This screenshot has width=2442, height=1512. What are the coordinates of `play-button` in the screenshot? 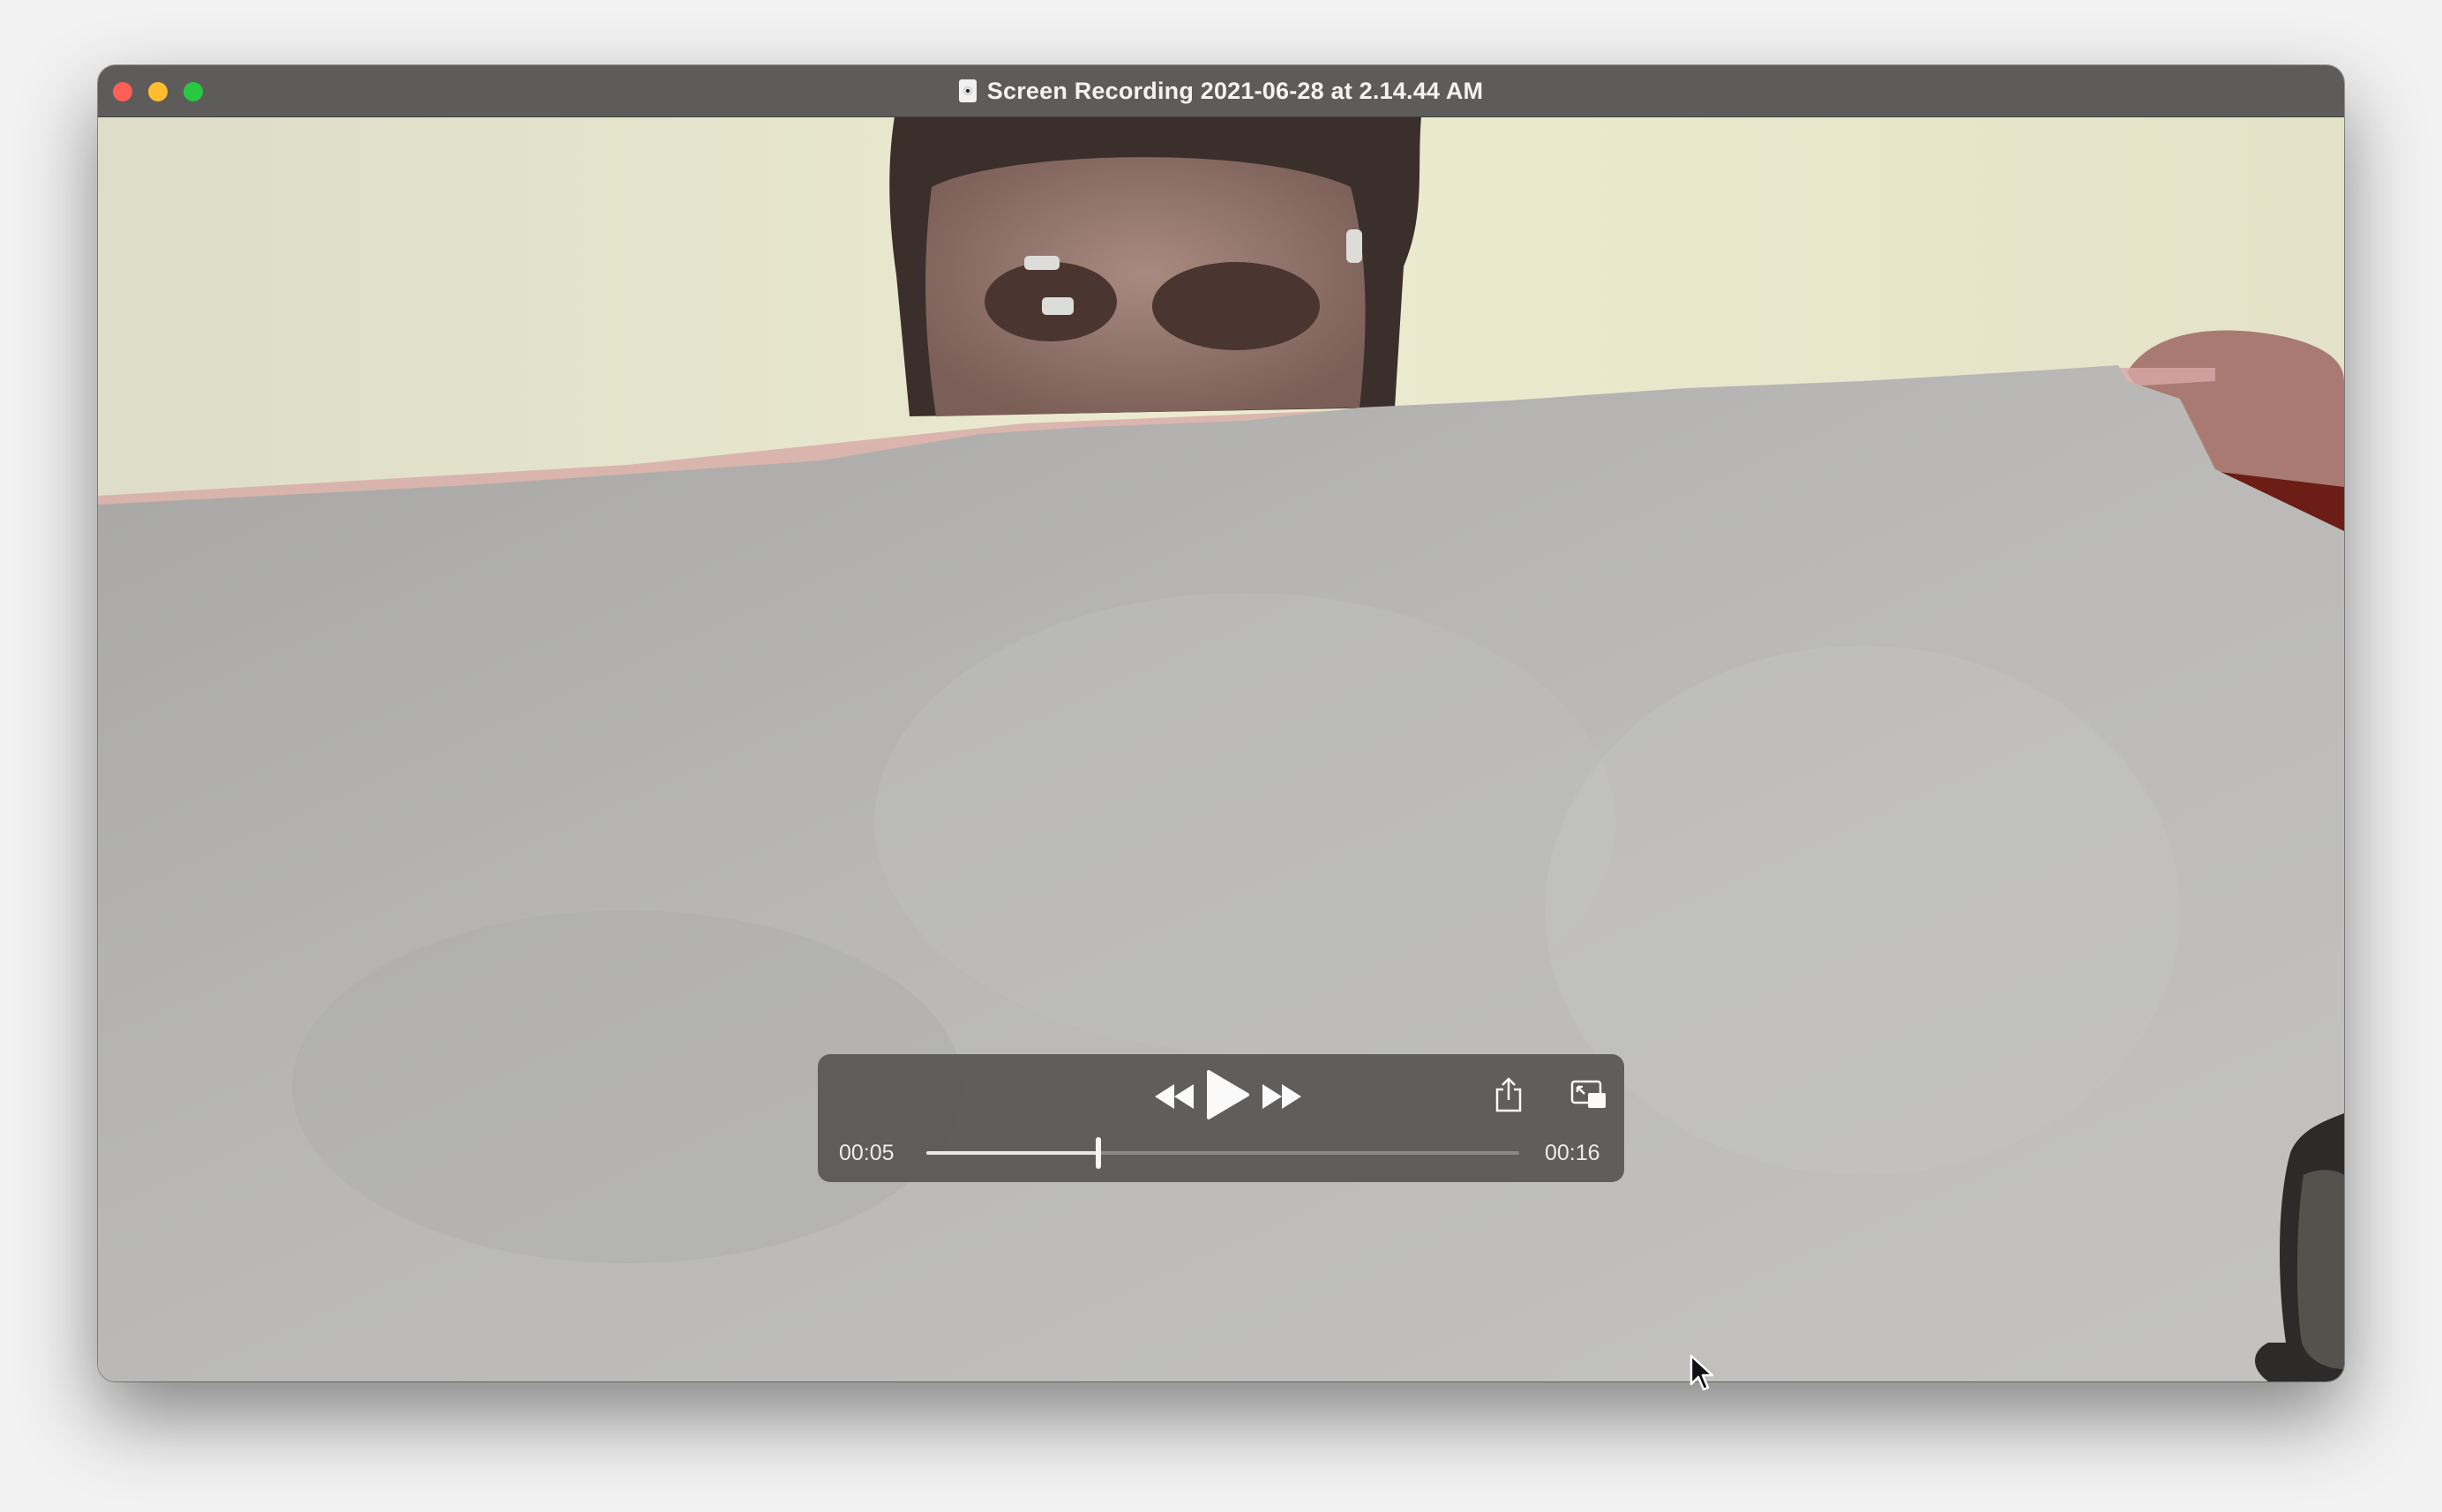 It's located at (1228, 1095).